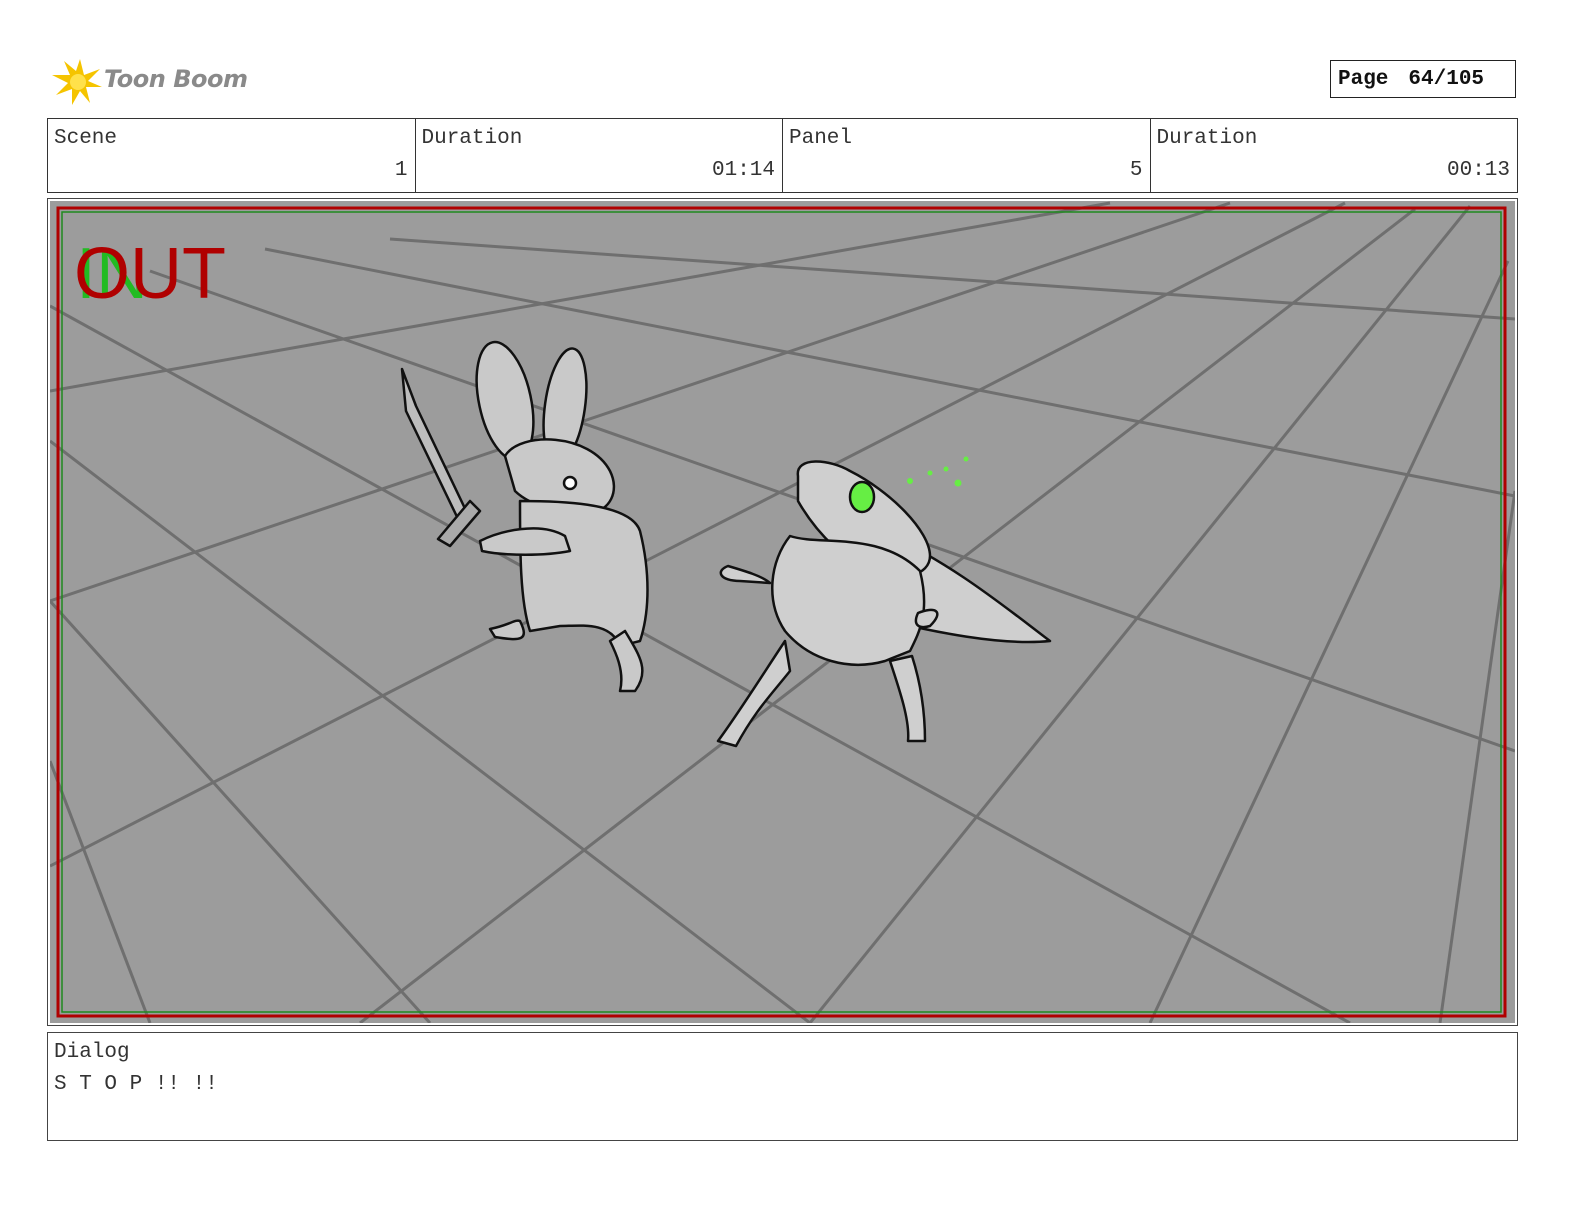 This screenshot has height=1224, width=1584. Describe the element at coordinates (743, 170) in the screenshot. I see `scene-duration-value: 01:14` at that location.